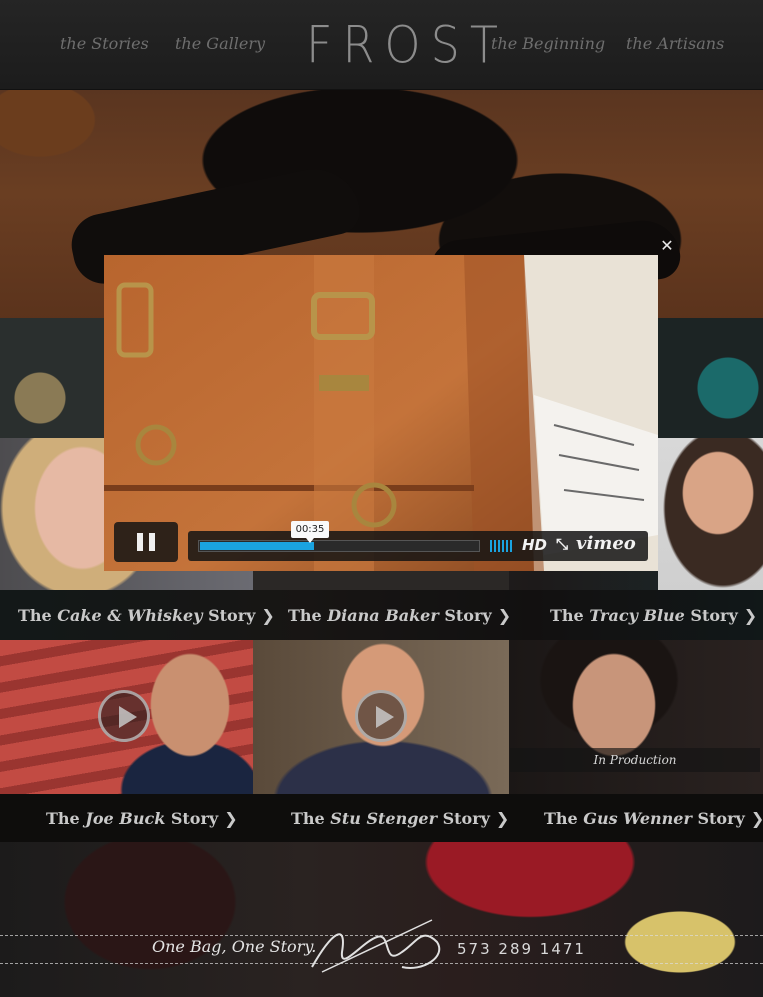  I want to click on story-thumb-tracy-blue, so click(710, 514).